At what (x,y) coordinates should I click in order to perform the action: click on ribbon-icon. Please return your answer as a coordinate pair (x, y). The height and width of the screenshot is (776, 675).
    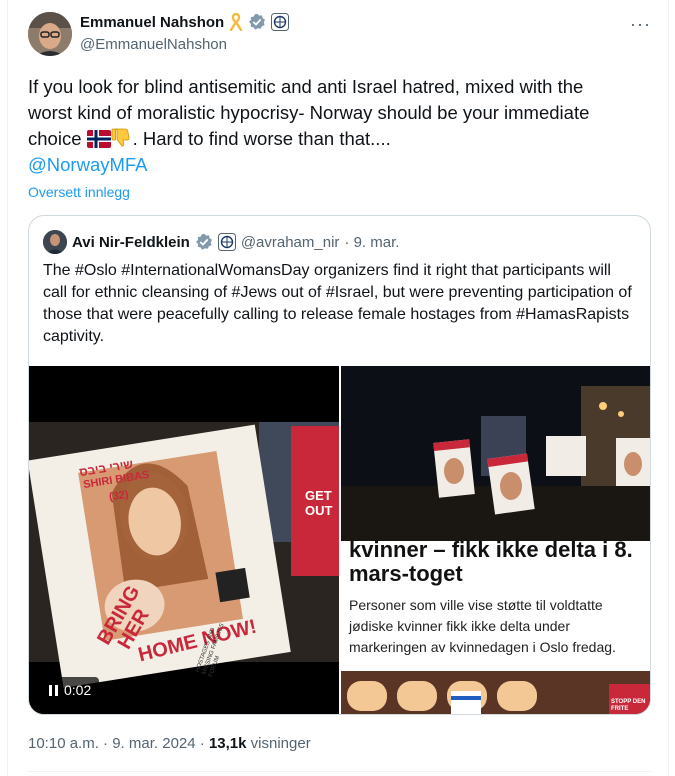
    Looking at the image, I should click on (236, 22).